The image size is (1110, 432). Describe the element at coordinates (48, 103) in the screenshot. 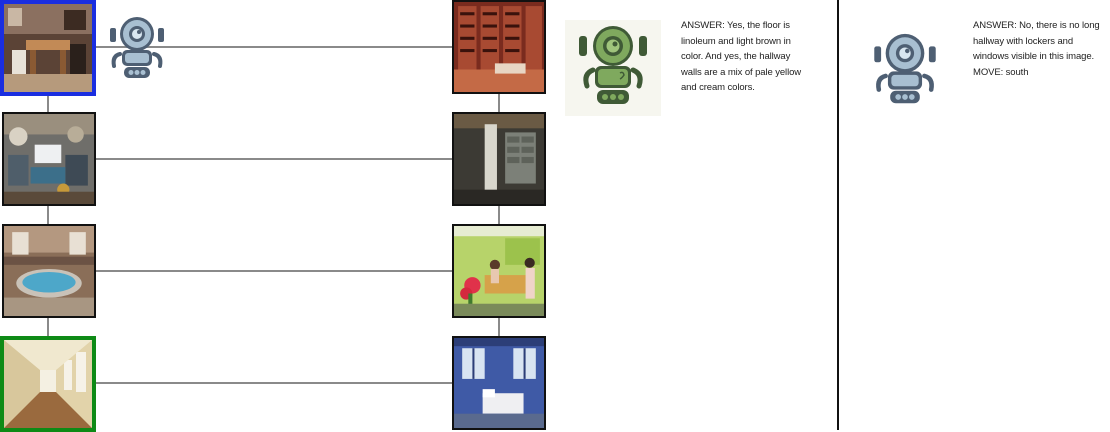

I see `edge-office-trophy` at that location.